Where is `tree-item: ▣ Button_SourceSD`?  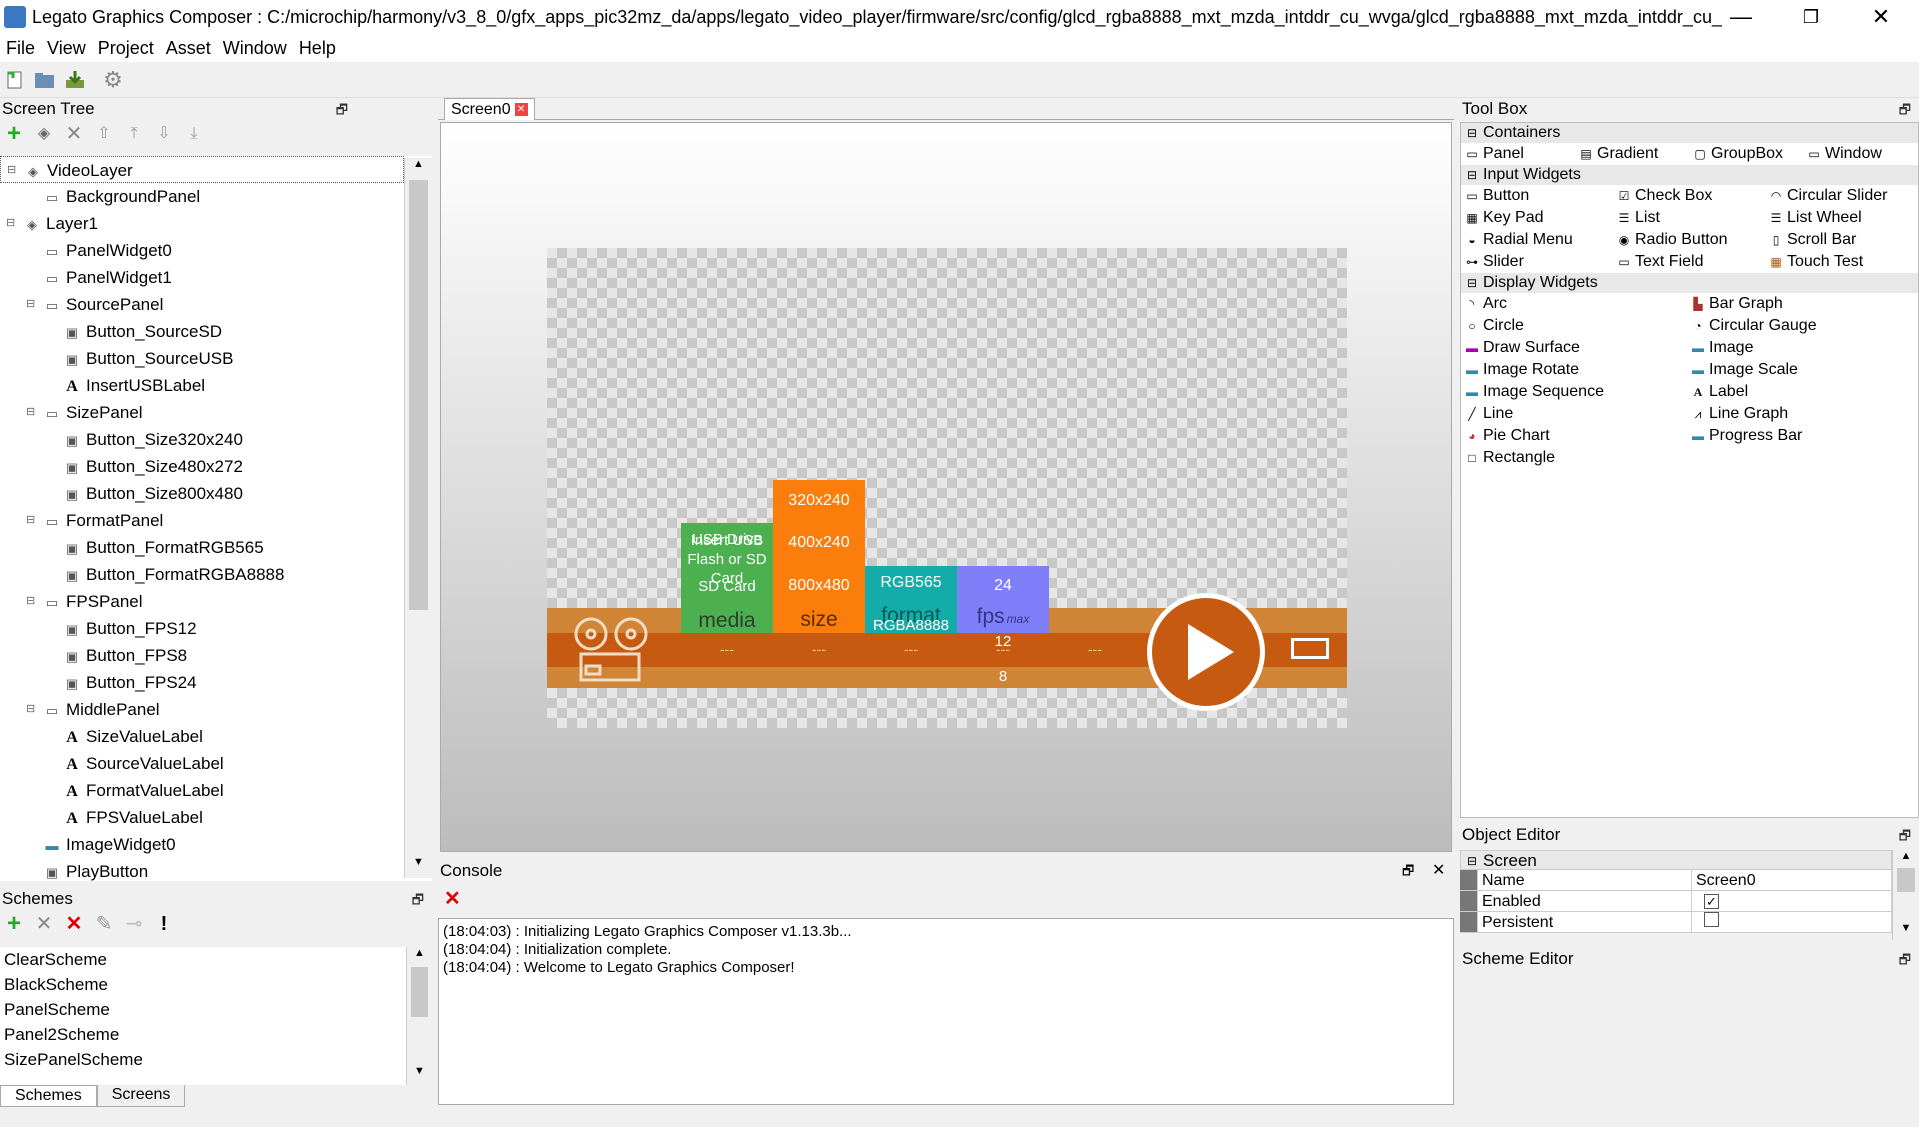 tree-item: ▣ Button_SourceSD is located at coordinates (202, 331).